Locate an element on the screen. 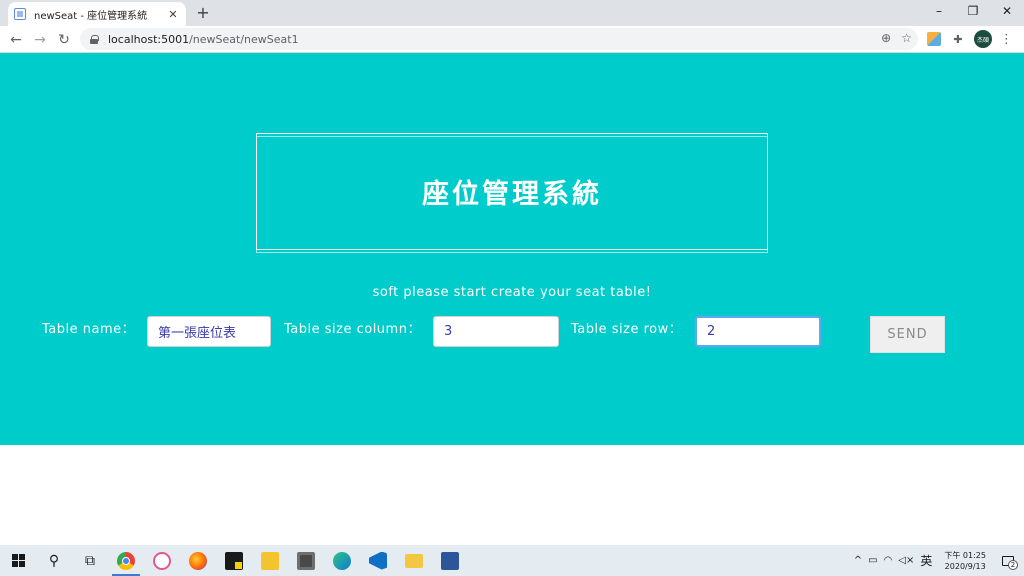 The height and width of the screenshot is (576, 1024). calculator-icon is located at coordinates (306, 560).